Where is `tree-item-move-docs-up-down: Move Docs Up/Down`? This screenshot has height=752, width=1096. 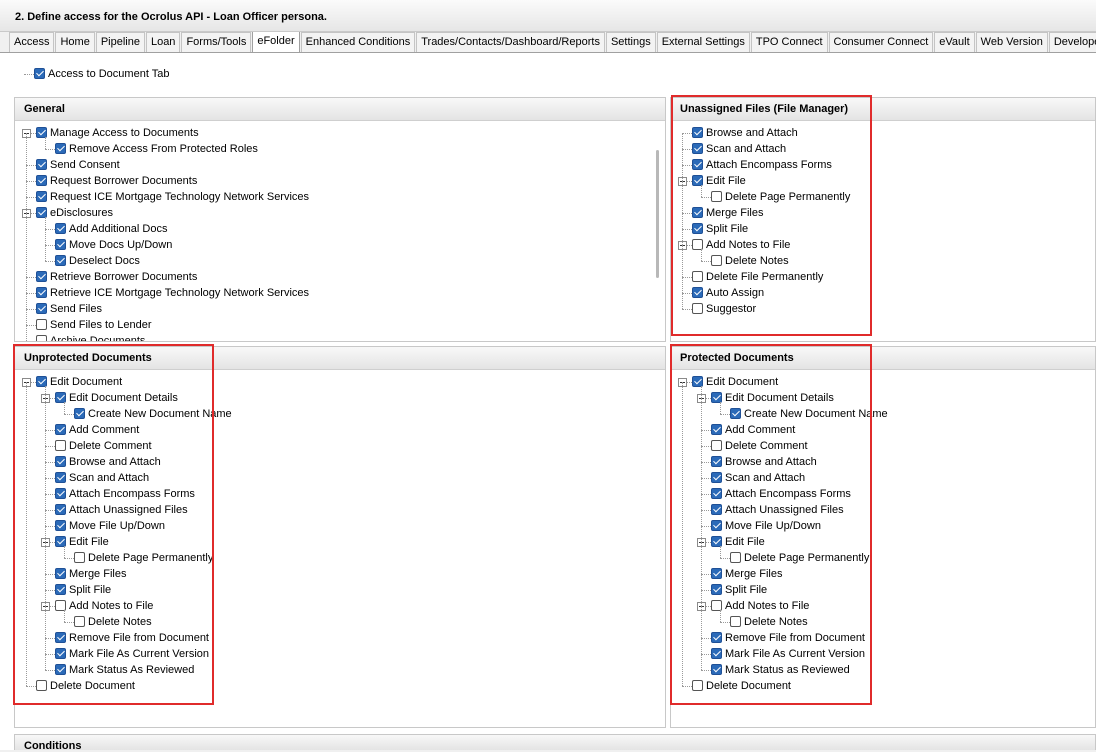
tree-item-move-docs-up-down: Move Docs Up/Down is located at coordinates (113, 245).